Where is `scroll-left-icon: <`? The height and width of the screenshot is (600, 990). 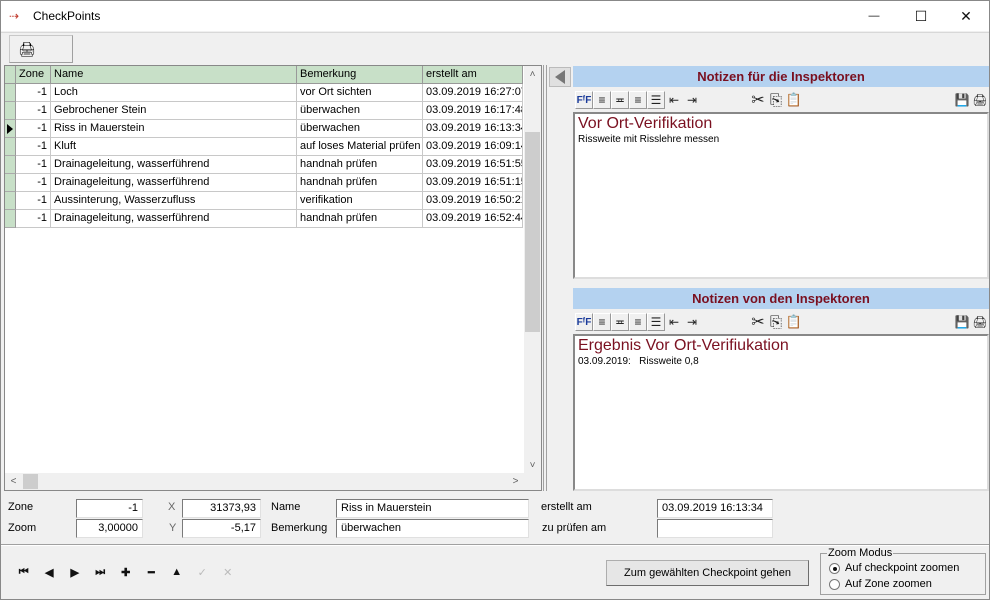 scroll-left-icon: < is located at coordinates (13, 481).